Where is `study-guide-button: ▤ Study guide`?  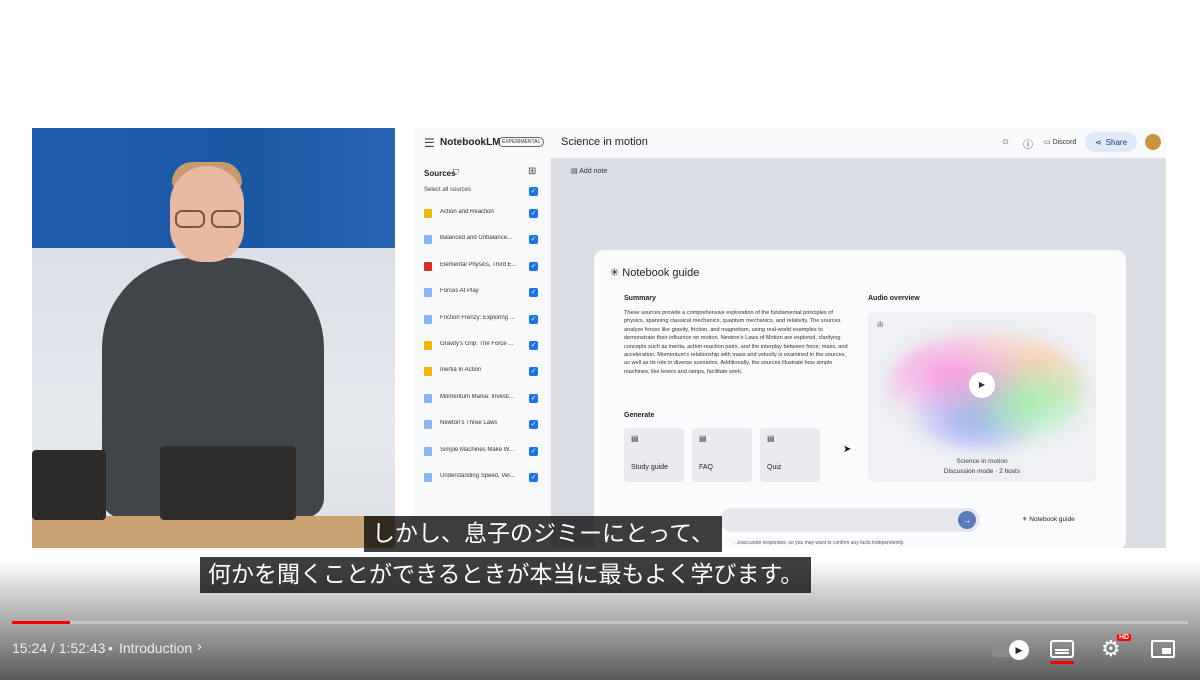
study-guide-button: ▤ Study guide is located at coordinates (654, 455).